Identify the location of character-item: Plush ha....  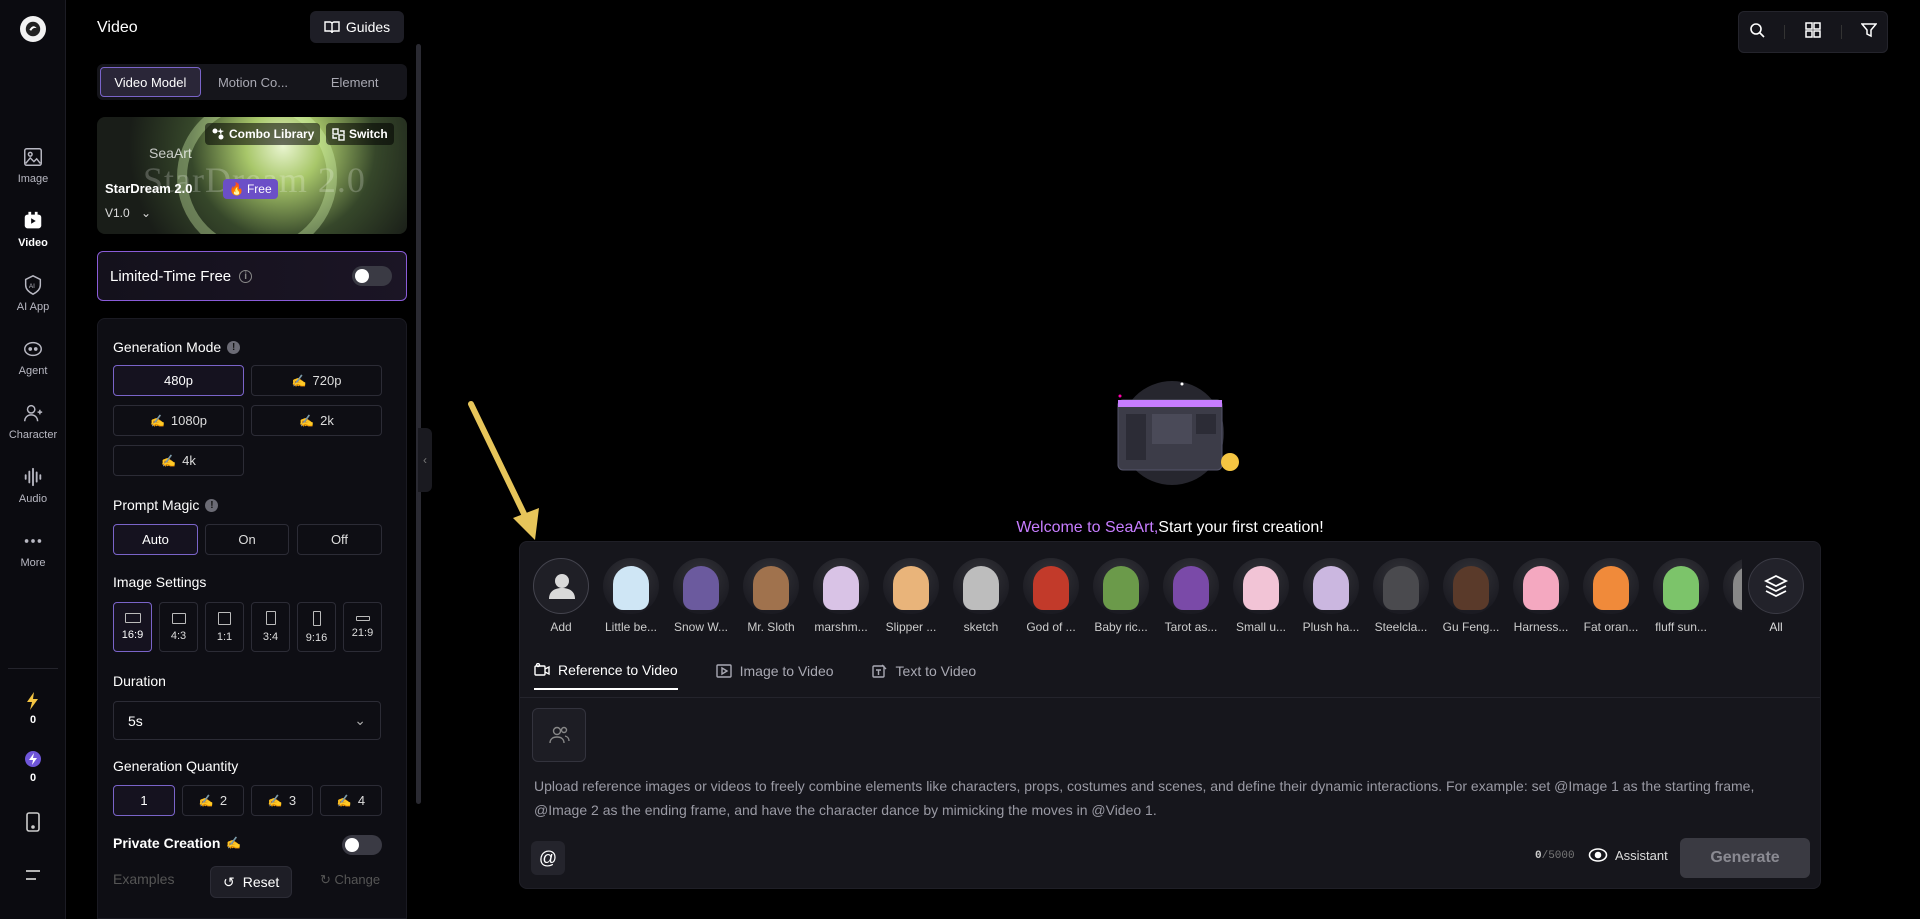
(1331, 596).